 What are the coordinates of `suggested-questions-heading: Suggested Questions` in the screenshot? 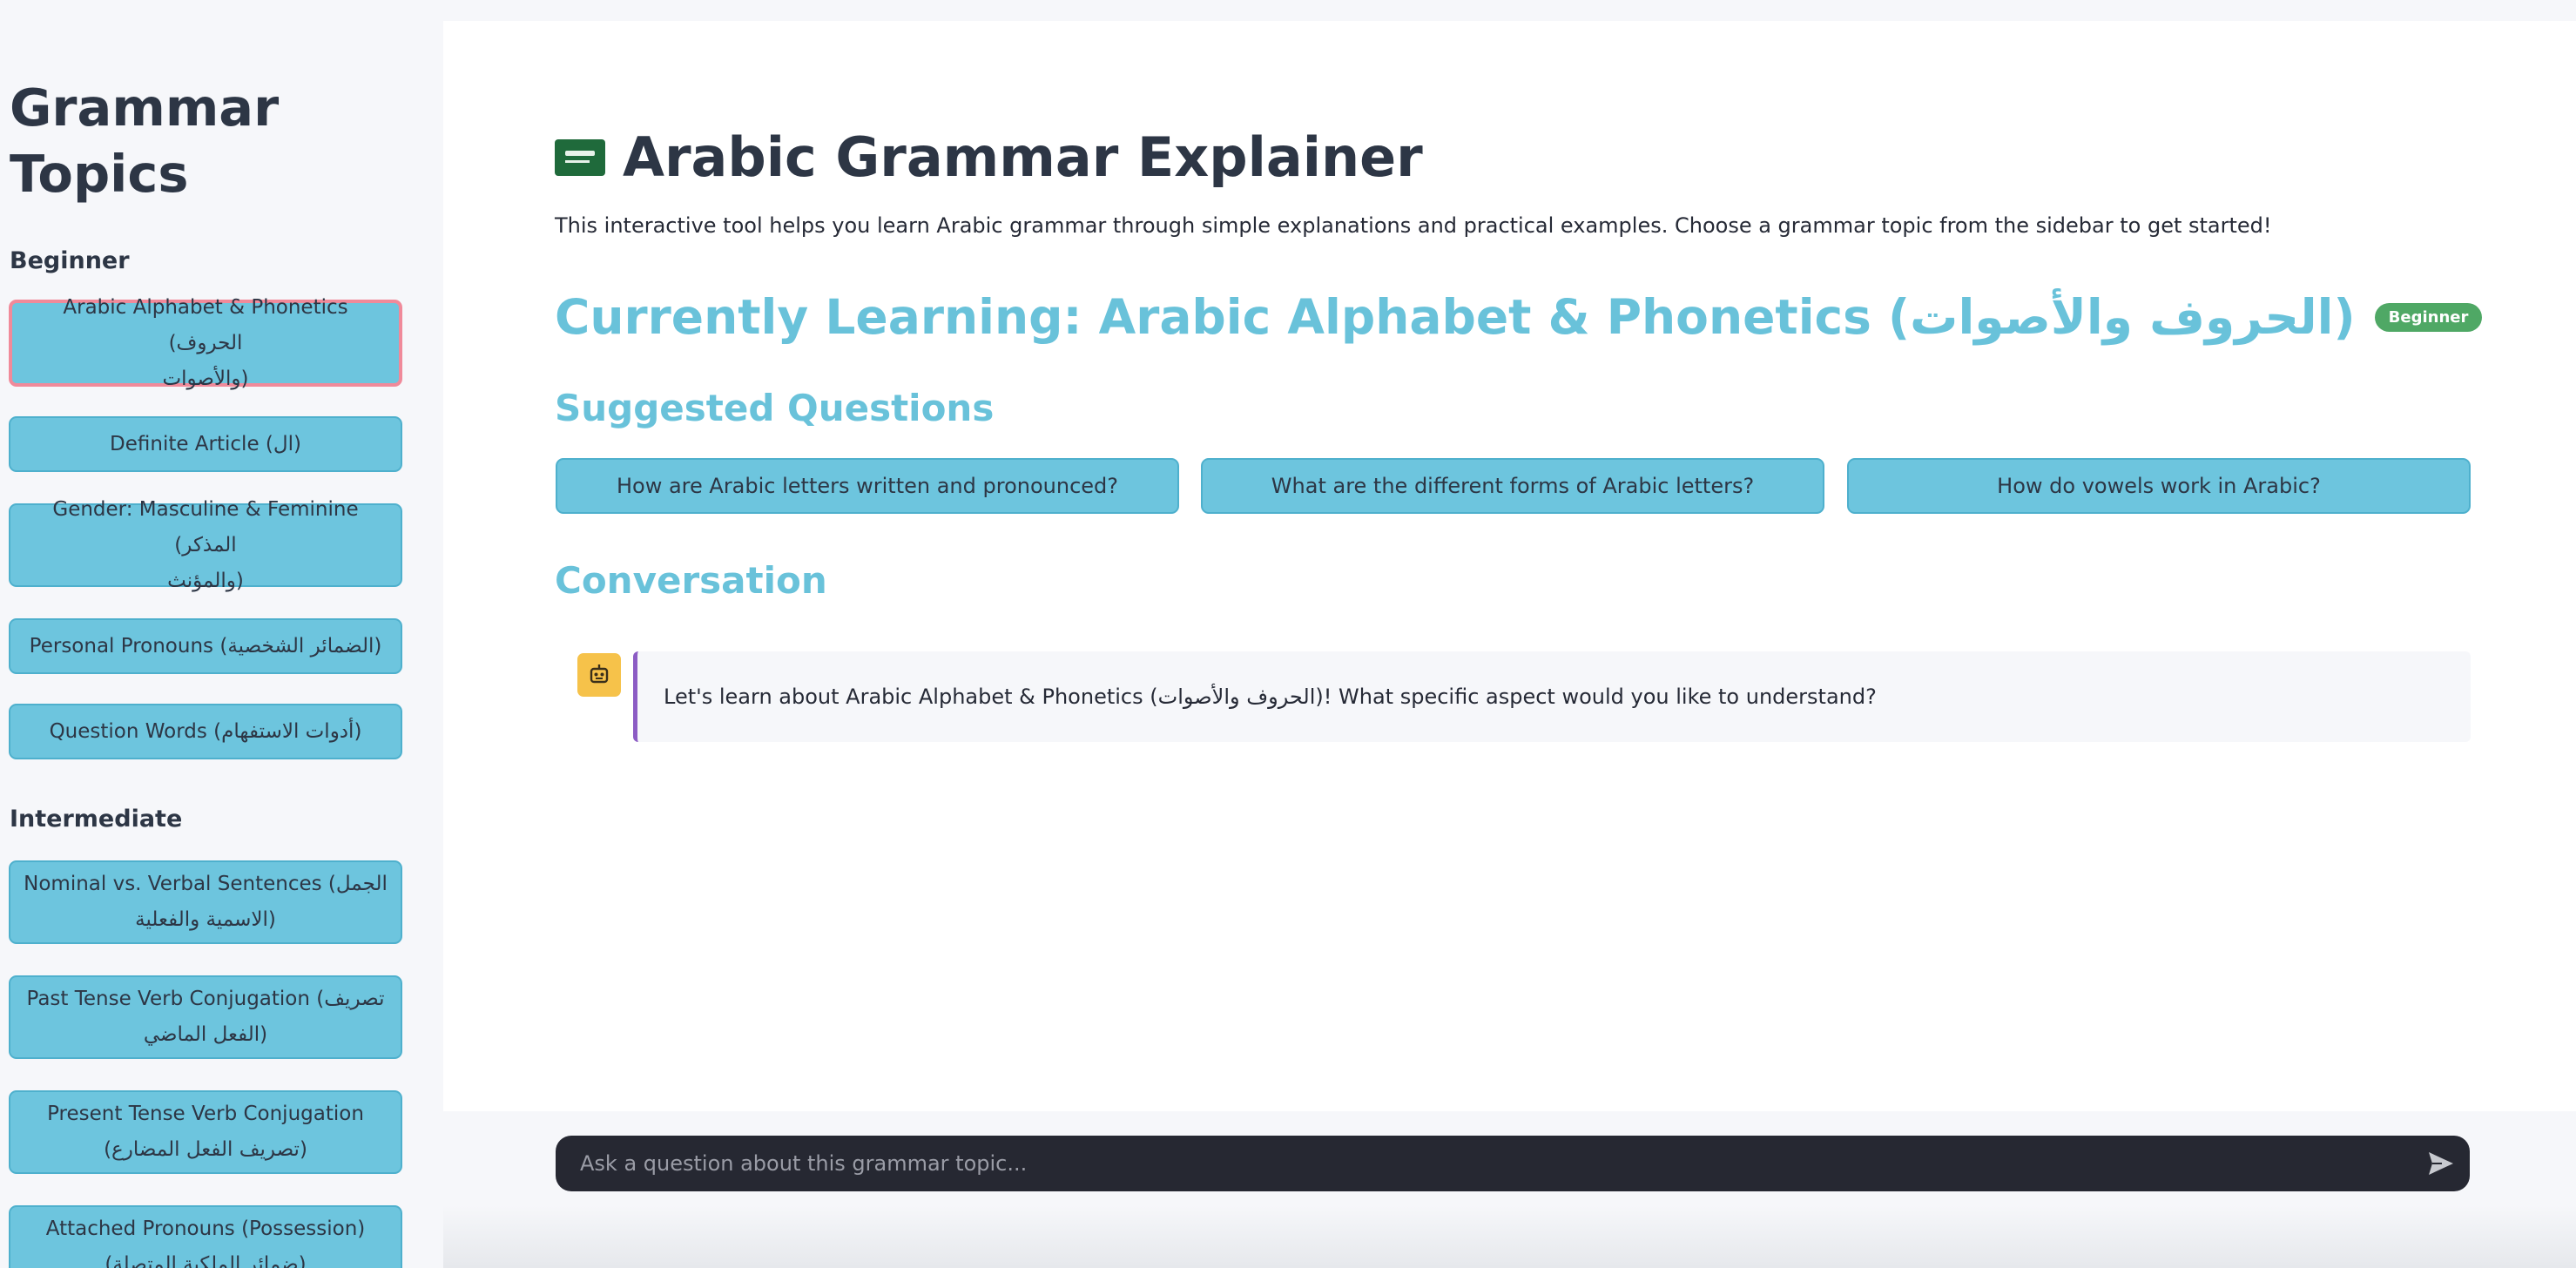 It's located at (775, 408).